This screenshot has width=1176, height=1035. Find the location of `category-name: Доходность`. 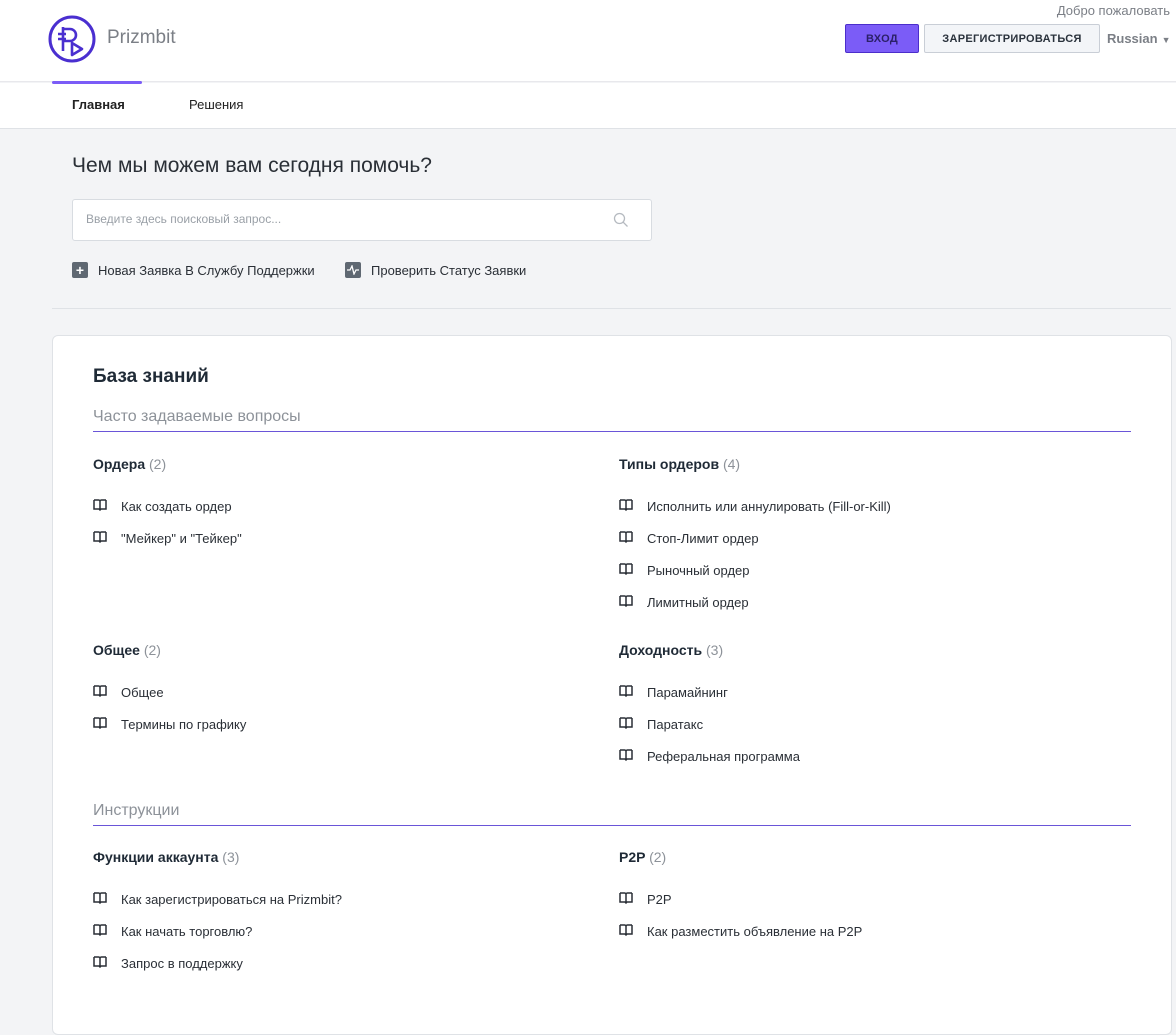

category-name: Доходность is located at coordinates (660, 650).